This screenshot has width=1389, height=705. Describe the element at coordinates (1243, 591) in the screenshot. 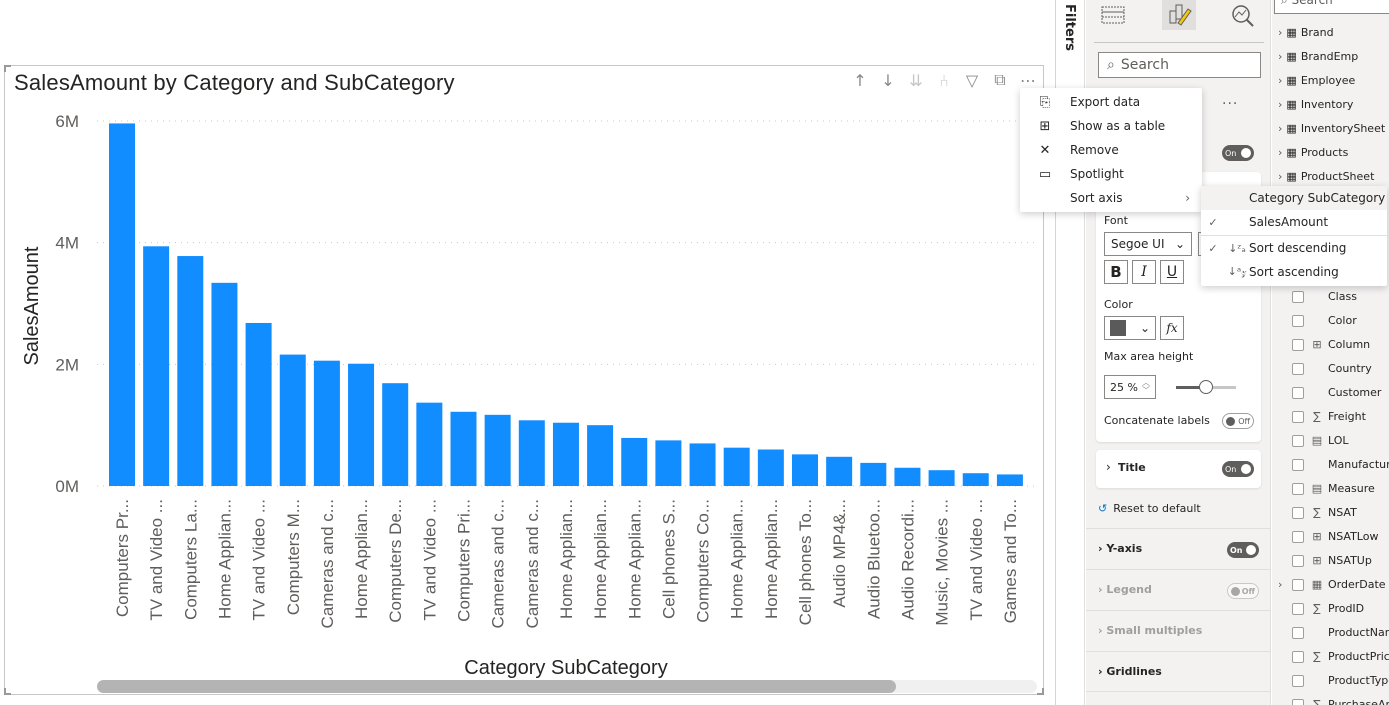

I see `legend-toggle: Off` at that location.